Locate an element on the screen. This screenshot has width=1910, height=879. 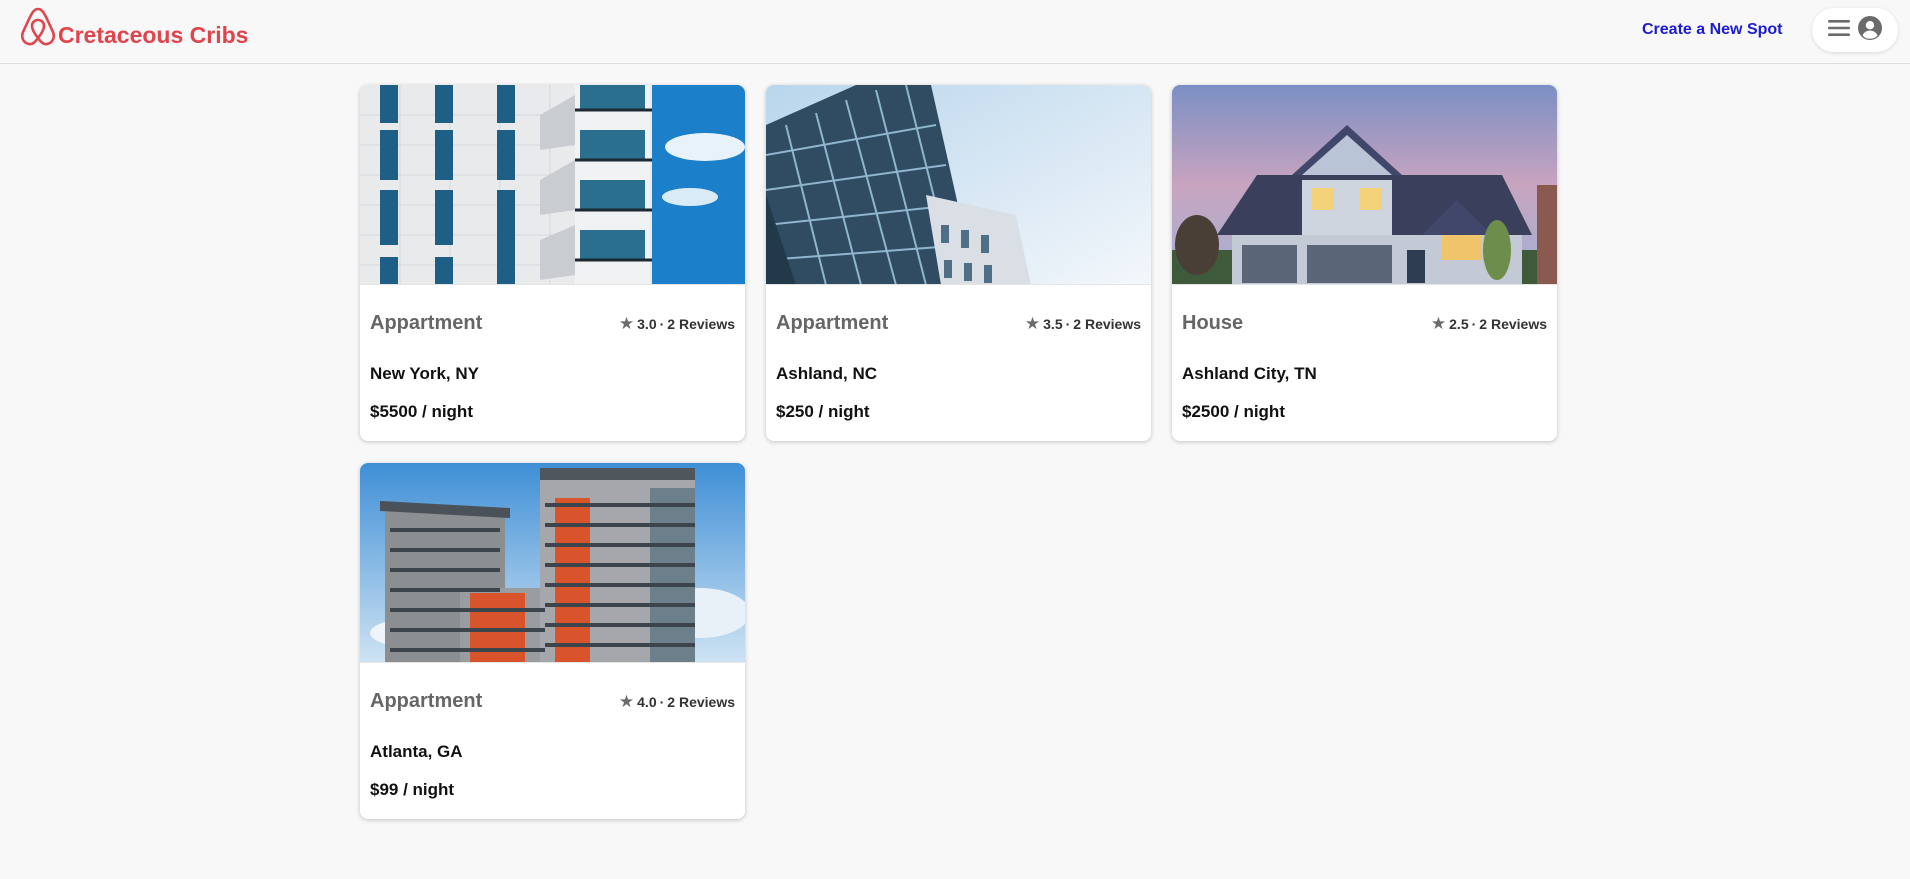
home-logo-link: Cretaceous Cribs is located at coordinates (133, 29).